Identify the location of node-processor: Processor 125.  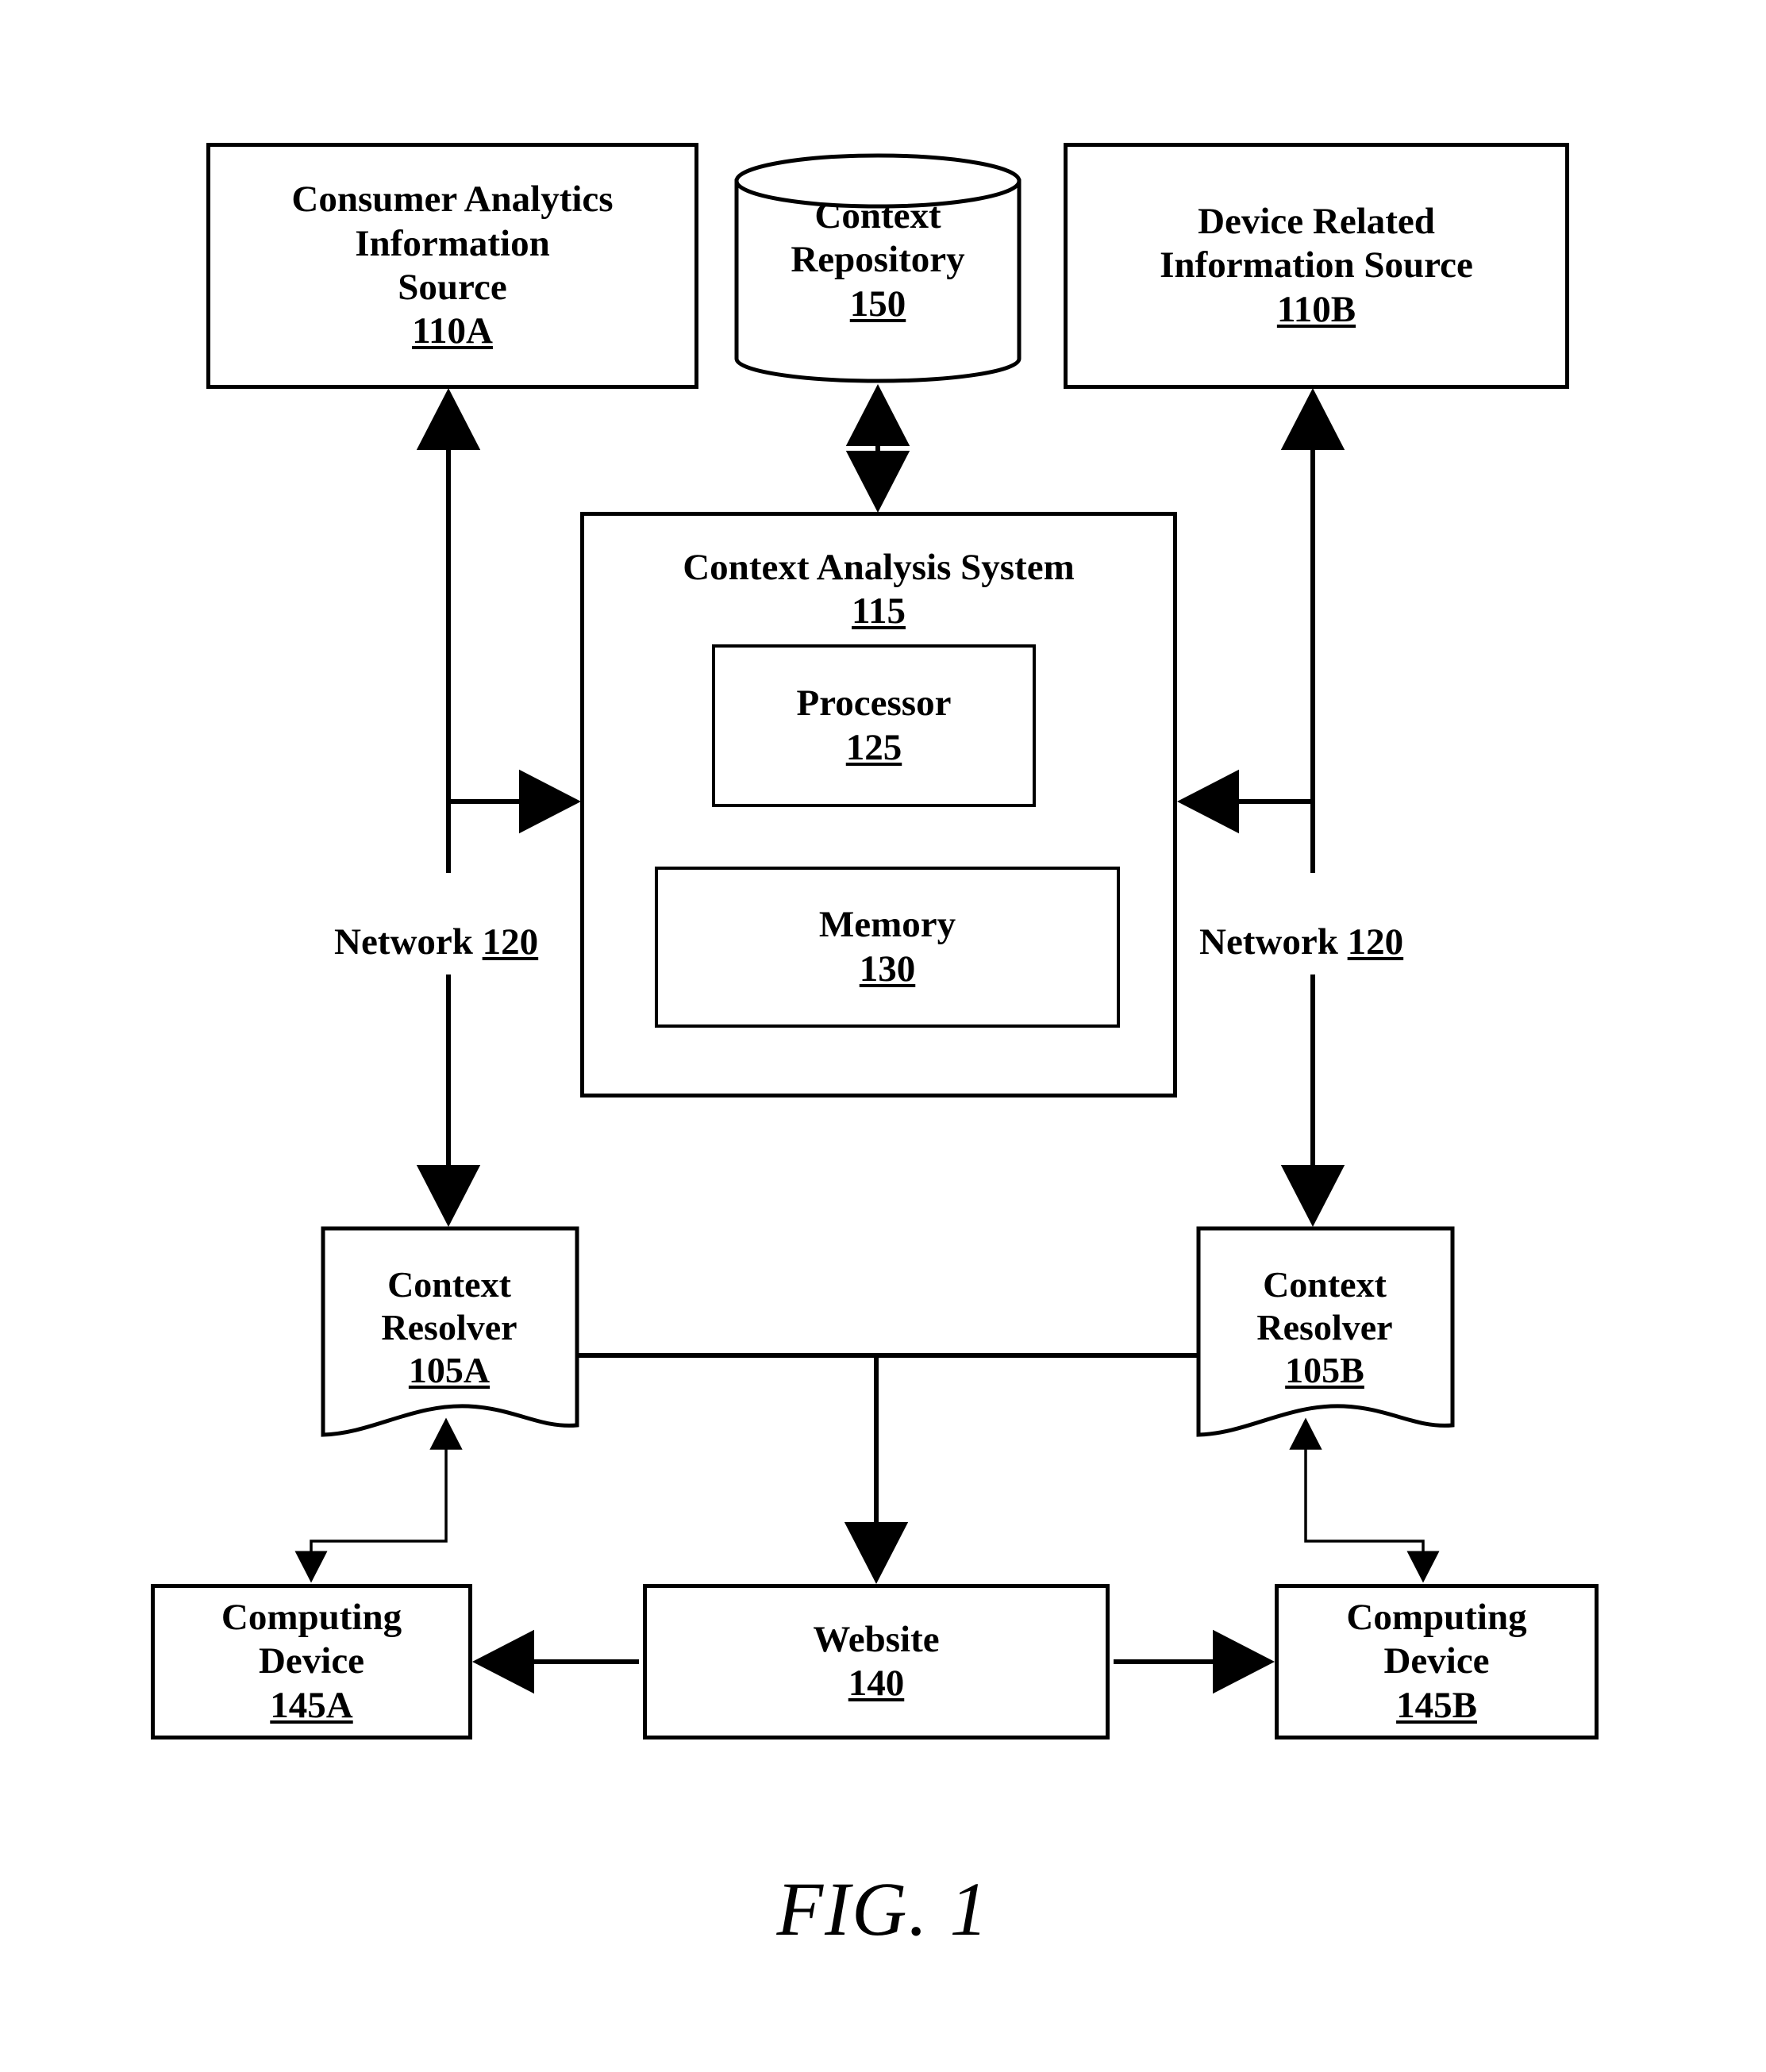
(874, 725).